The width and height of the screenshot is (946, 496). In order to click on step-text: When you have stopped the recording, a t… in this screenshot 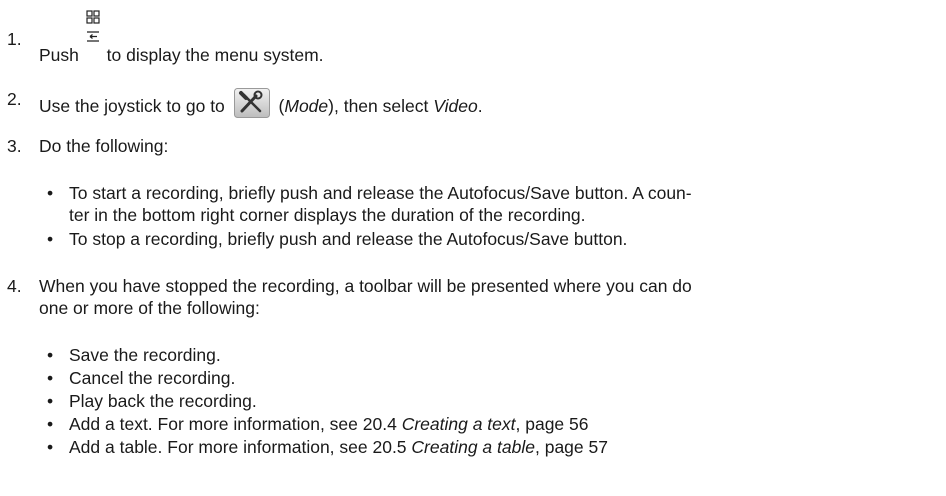, I will do `click(365, 297)`.